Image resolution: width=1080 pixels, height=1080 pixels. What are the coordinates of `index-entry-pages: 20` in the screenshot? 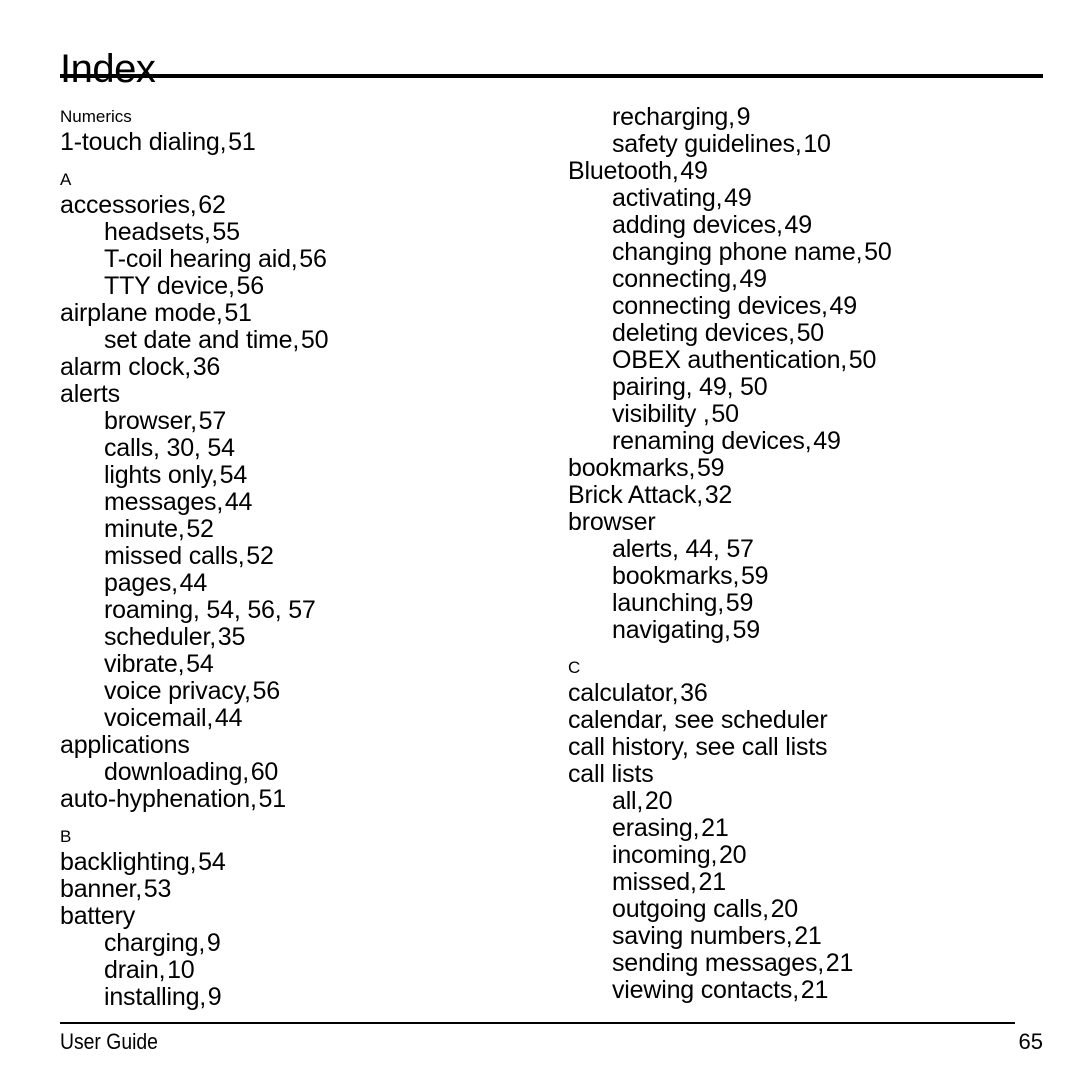 It's located at (658, 801).